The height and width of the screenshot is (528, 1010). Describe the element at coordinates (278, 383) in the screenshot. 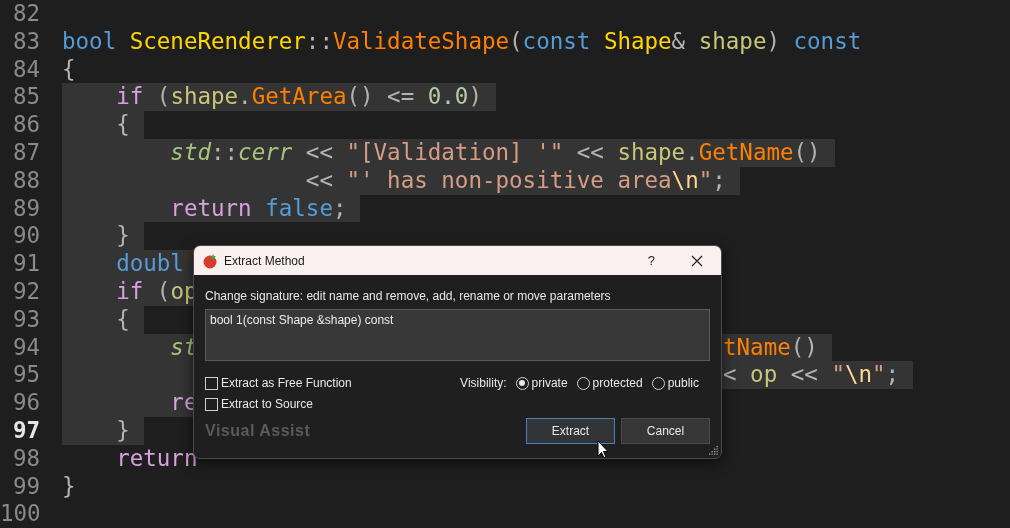

I see `checkbox-option: Extract as Free Function` at that location.